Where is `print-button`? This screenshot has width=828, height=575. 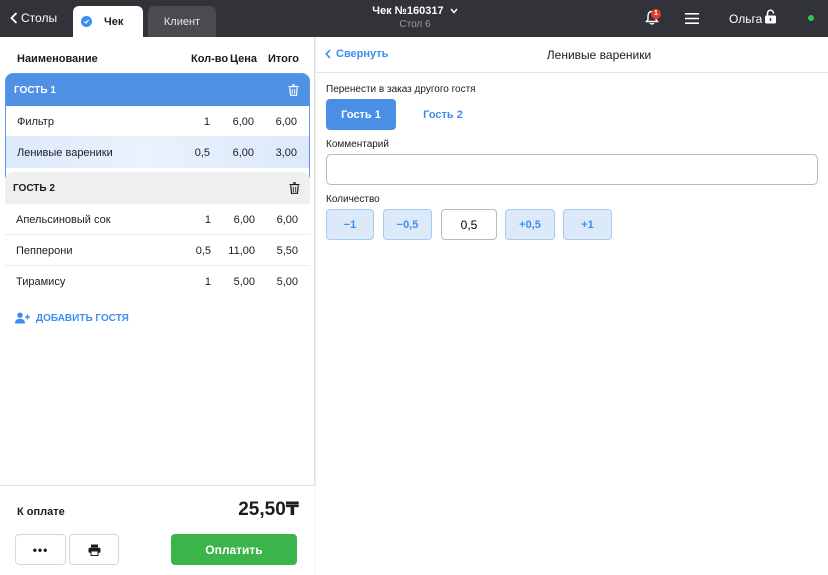 print-button is located at coordinates (94, 549).